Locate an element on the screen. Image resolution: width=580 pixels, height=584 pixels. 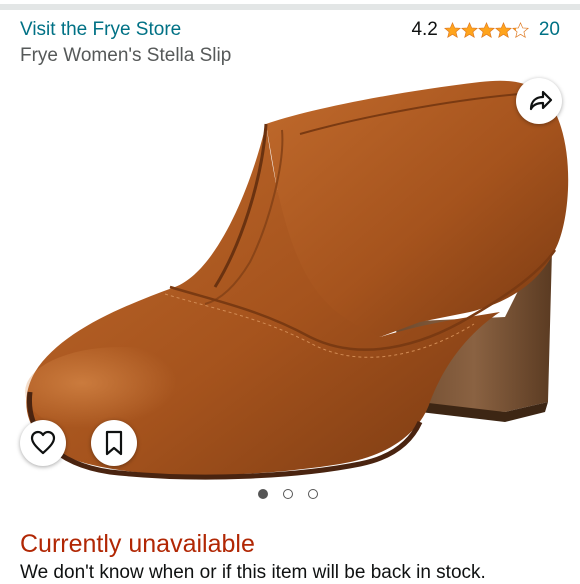
product-title: Frye Women's Stella Slip is located at coordinates (126, 55).